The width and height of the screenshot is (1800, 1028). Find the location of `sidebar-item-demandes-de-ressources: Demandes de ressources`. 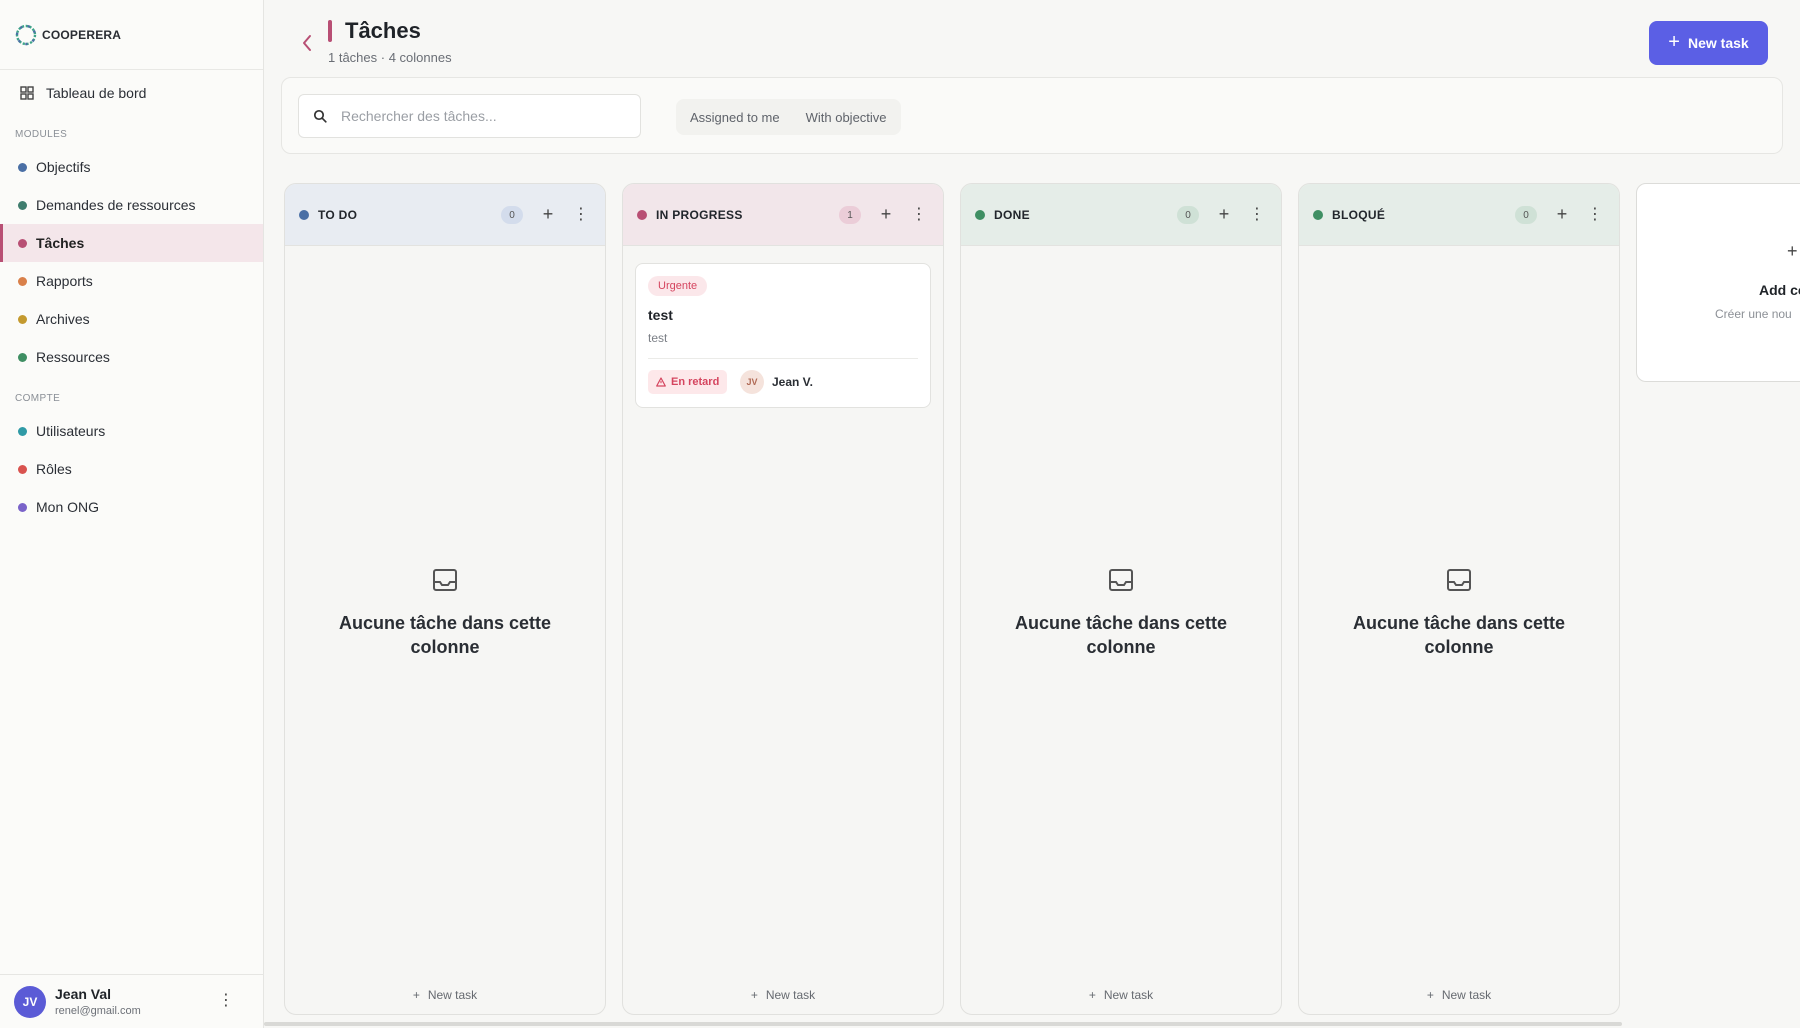

sidebar-item-demandes-de-ressources: Demandes de ressources is located at coordinates (131, 205).